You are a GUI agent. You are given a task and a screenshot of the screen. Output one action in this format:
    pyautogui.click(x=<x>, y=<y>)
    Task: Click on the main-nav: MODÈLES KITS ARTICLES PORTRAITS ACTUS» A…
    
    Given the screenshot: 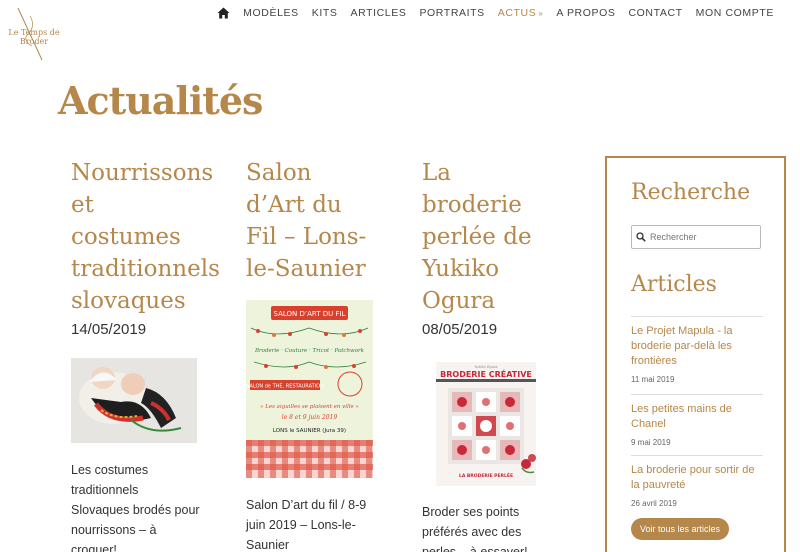 What is the action you would take?
    pyautogui.click(x=495, y=13)
    